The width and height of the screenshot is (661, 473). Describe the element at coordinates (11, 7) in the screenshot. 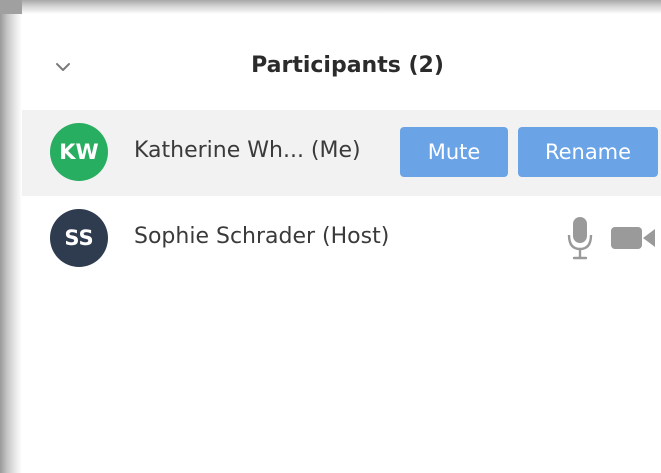

I see `window-shadow-corner` at that location.